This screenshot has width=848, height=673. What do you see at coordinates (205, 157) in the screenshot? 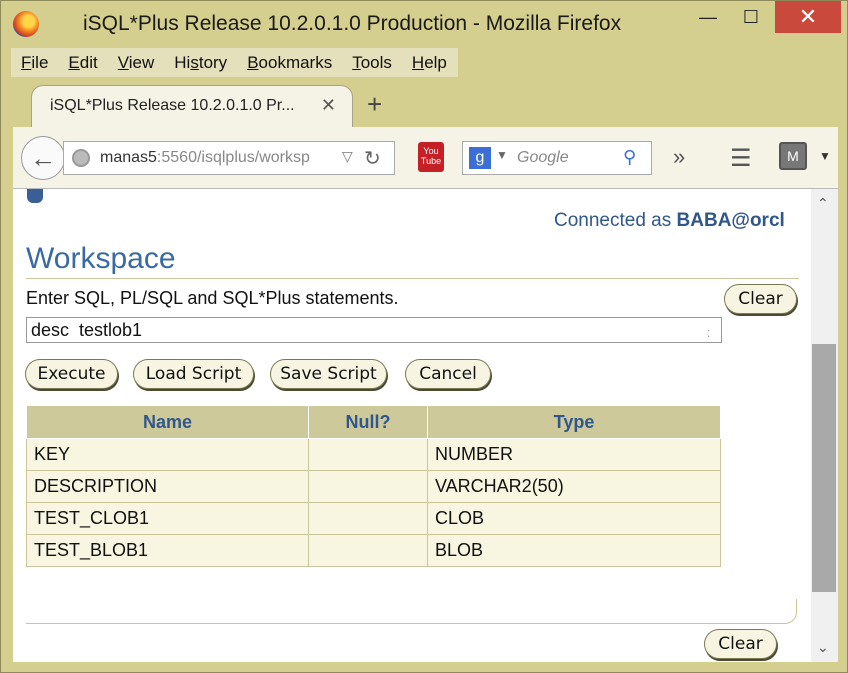
I see `url-text: manas5:5560/isqlplus/worksp` at bounding box center [205, 157].